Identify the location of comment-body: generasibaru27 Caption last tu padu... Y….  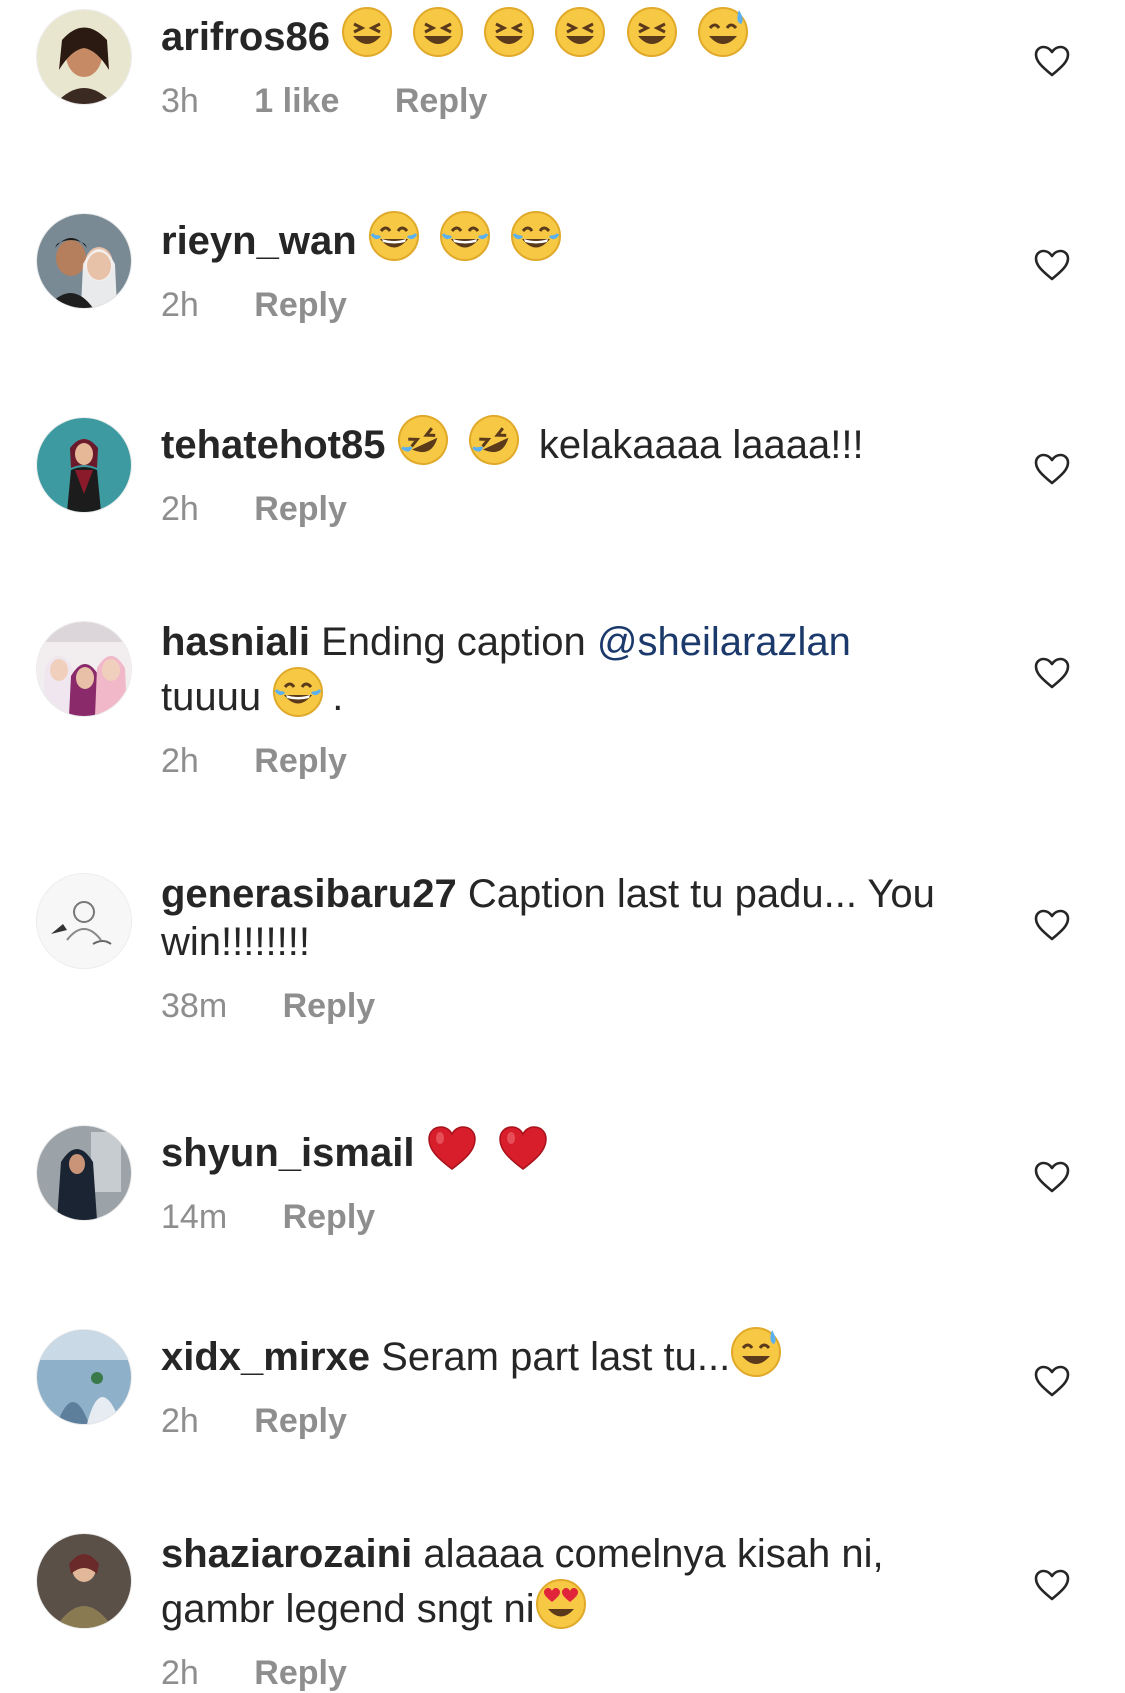
(551, 948).